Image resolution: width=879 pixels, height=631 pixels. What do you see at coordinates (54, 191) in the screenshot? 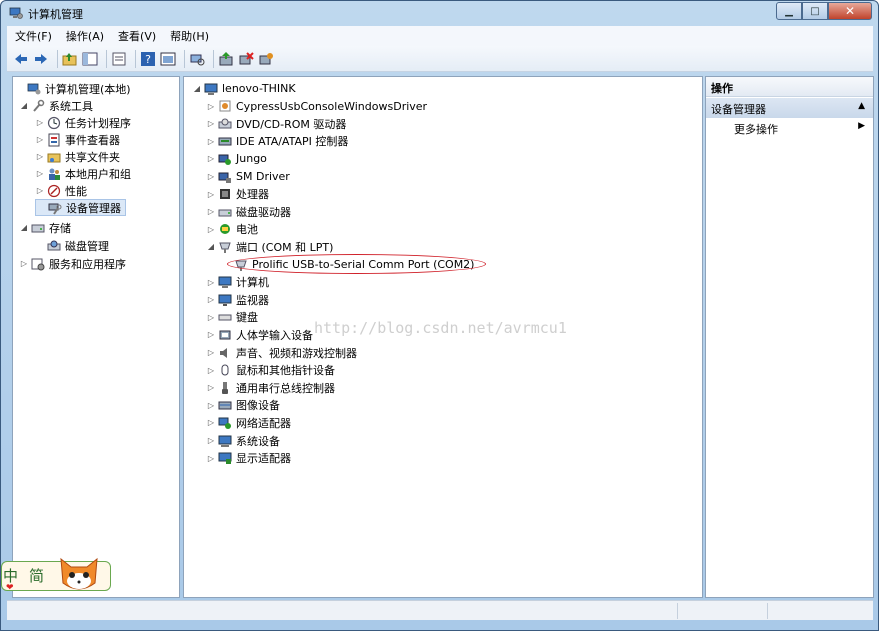
I see `performance-icon` at bounding box center [54, 191].